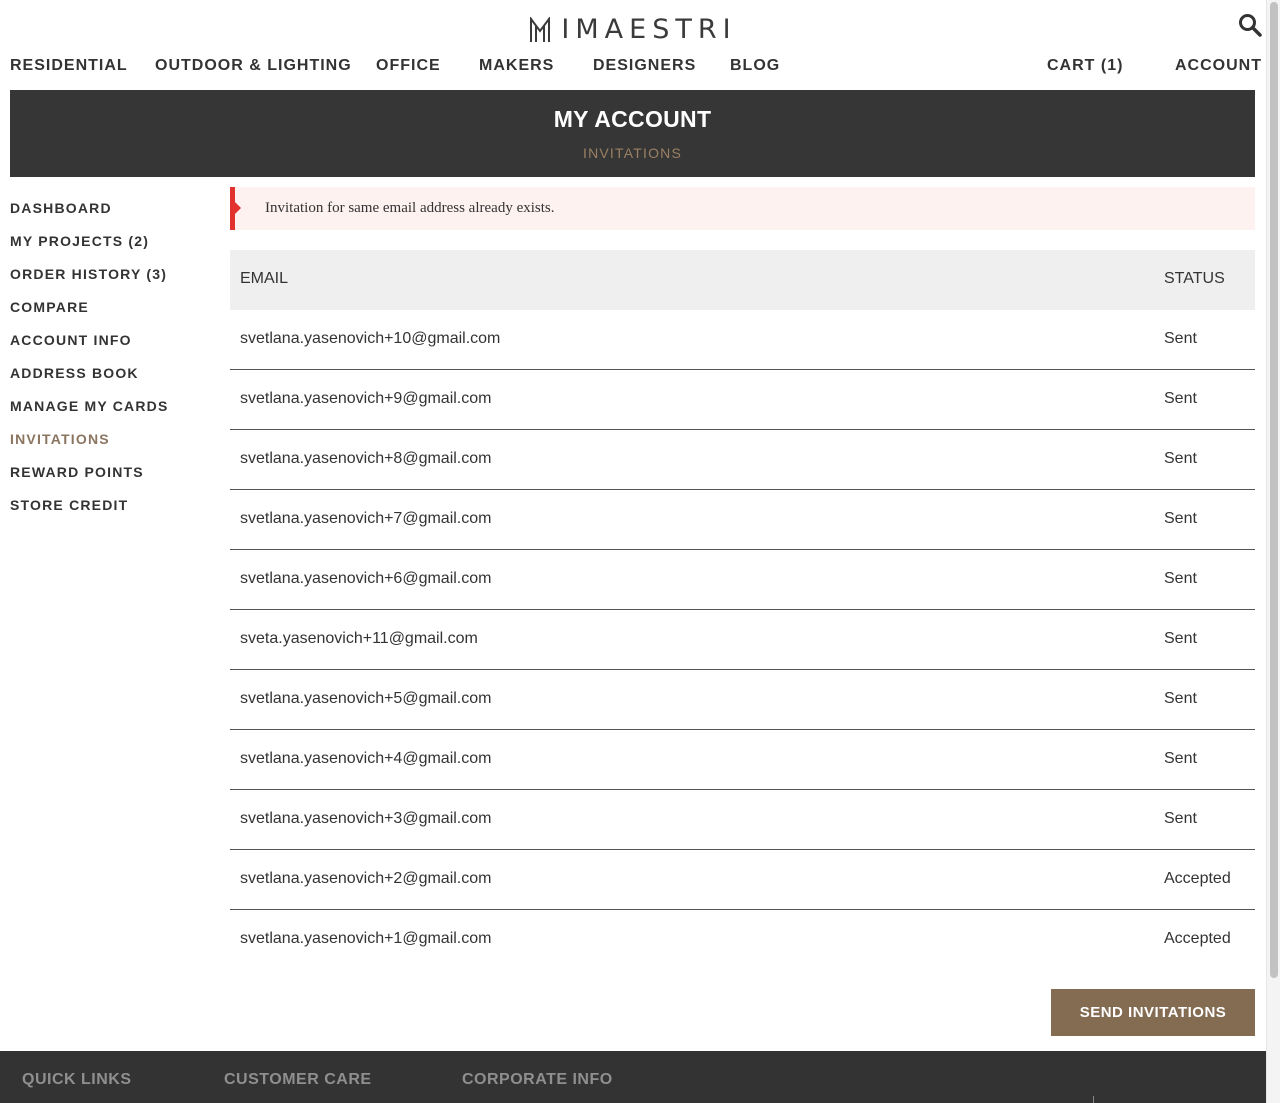  What do you see at coordinates (742, 880) in the screenshot?
I see `table-row: svetlana.yasenovich+2@gmail.com Accepted` at bounding box center [742, 880].